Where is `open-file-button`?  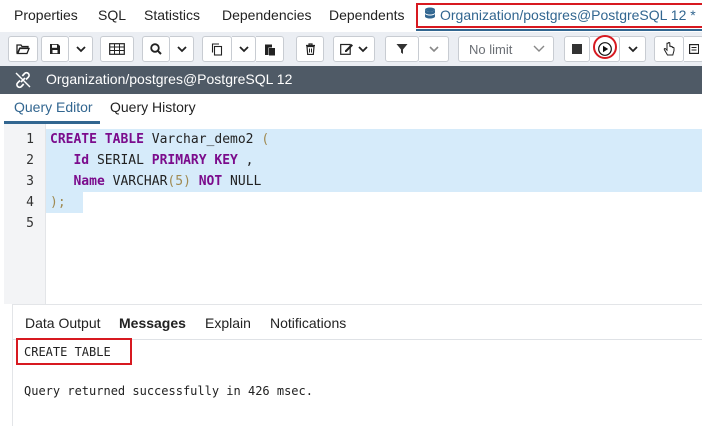
open-file-button is located at coordinates (23, 49).